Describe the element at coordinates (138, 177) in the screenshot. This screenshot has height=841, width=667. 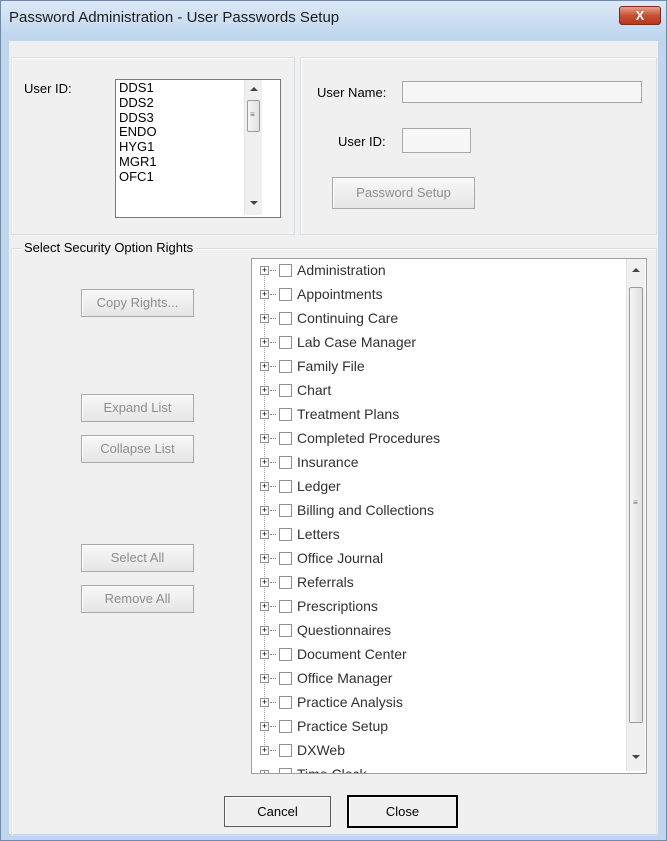
I see `user-list-item: OFC1` at that location.